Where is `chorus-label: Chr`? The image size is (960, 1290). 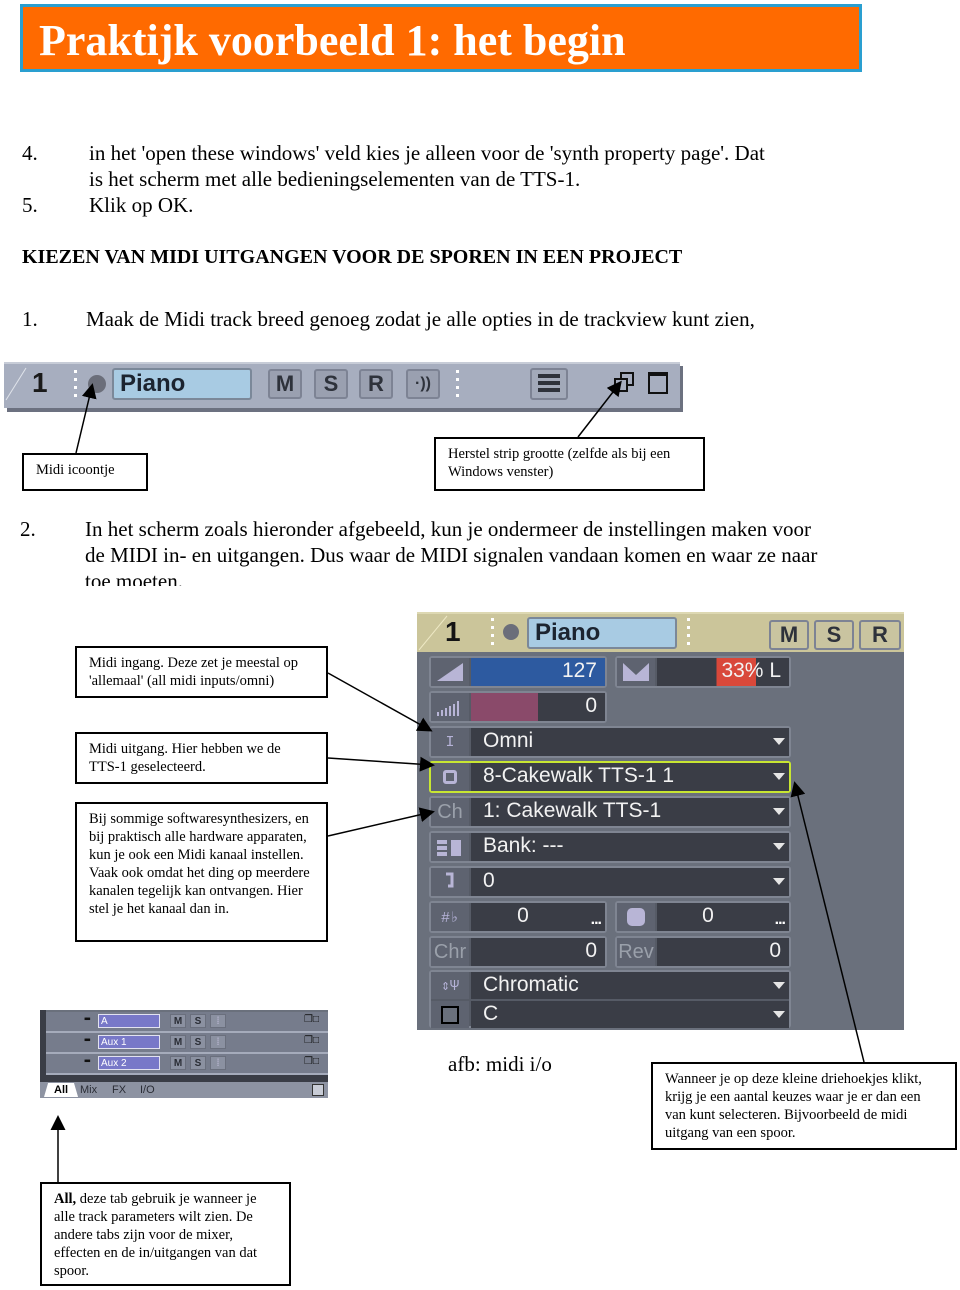
chorus-label: Chr is located at coordinates (450, 952).